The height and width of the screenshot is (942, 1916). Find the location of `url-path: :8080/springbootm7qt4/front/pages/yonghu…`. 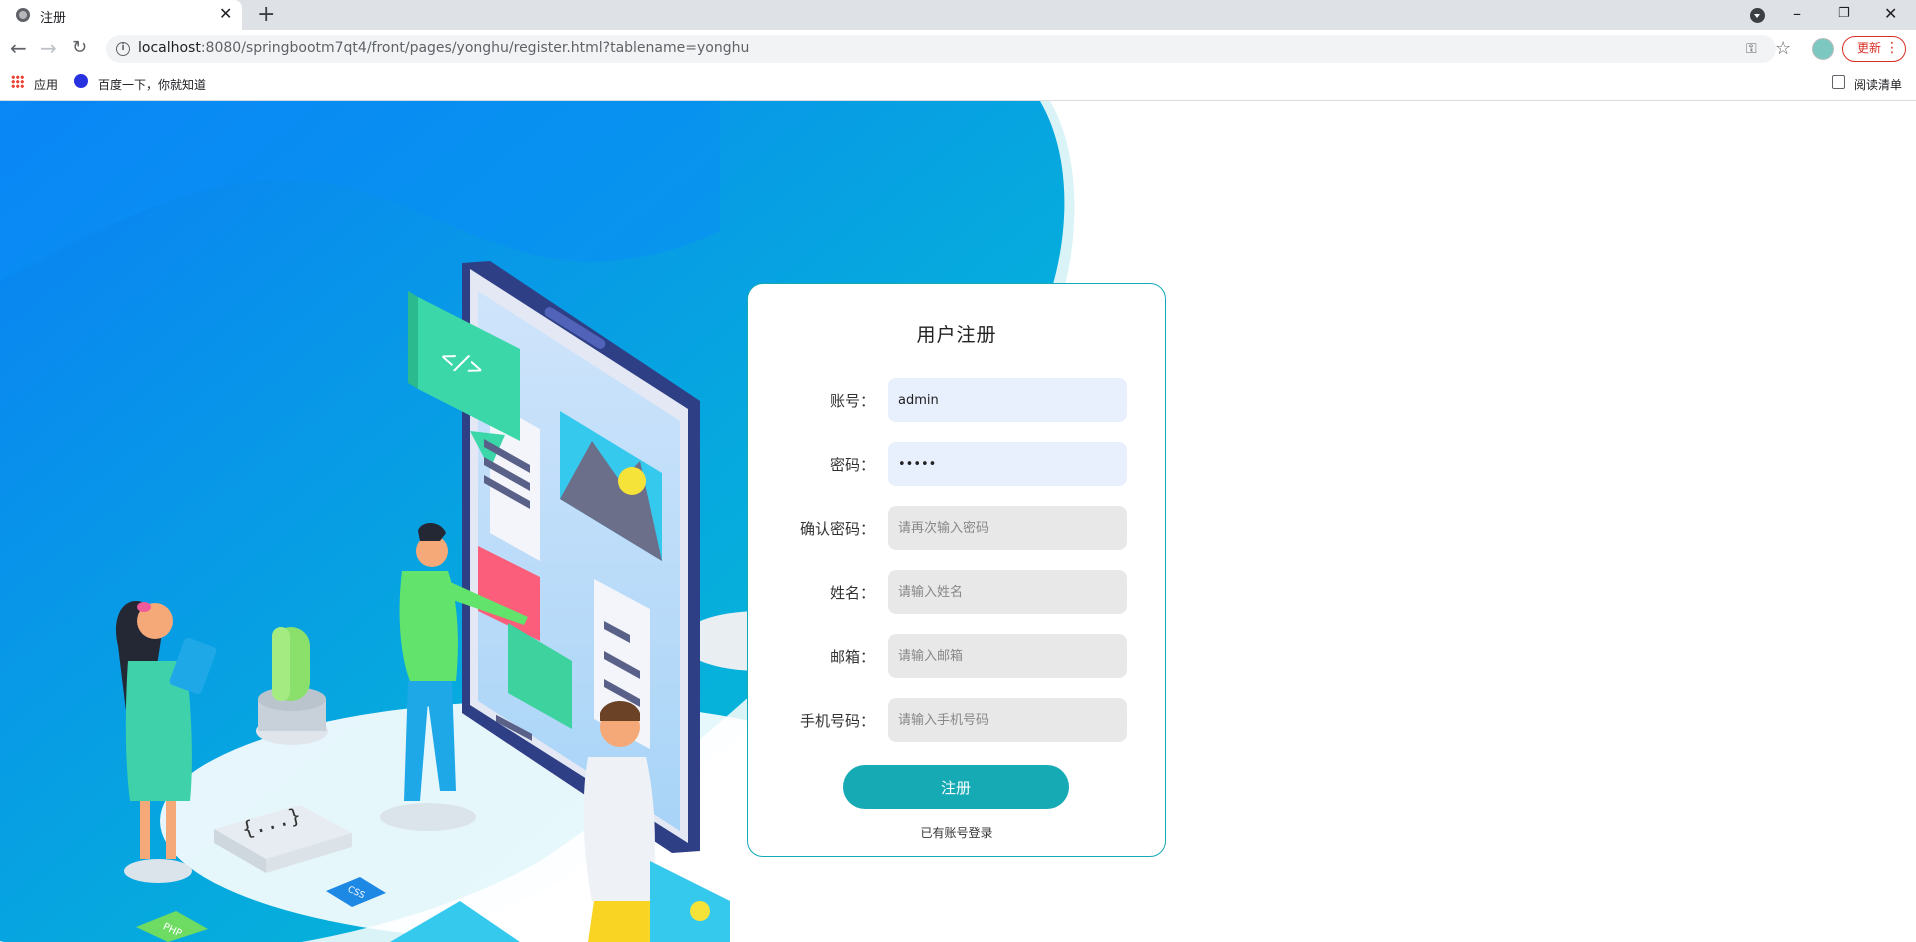

url-path: :8080/springbootm7qt4/front/pages/yonghu… is located at coordinates (475, 48).